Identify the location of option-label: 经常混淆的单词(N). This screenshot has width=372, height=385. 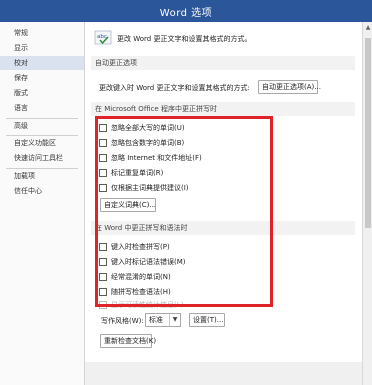
(141, 277).